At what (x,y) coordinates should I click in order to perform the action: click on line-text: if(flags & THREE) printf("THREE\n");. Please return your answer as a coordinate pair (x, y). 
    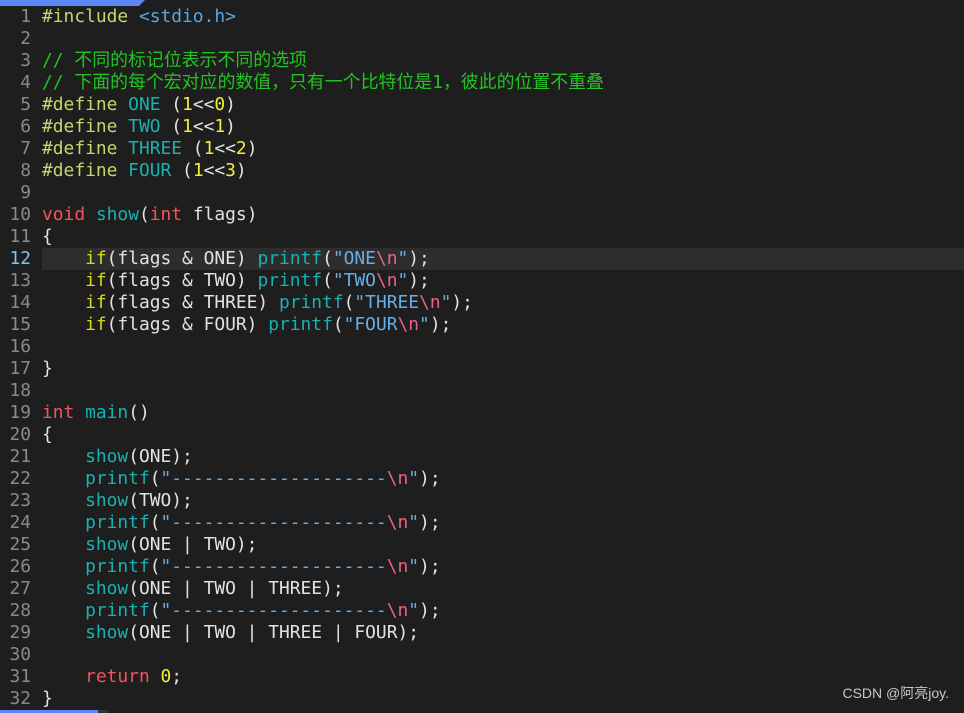
    Looking at the image, I should click on (503, 303).